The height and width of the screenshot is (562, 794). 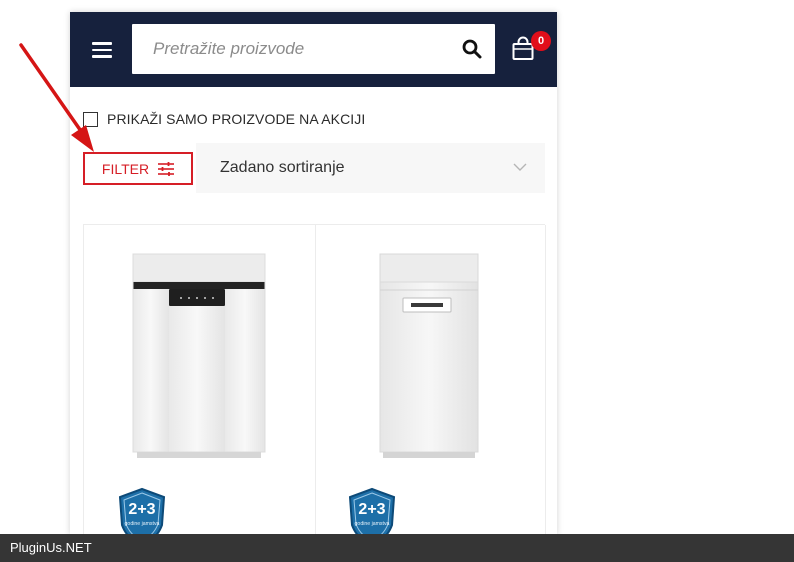 I want to click on chevron-down-icon, so click(x=520, y=167).